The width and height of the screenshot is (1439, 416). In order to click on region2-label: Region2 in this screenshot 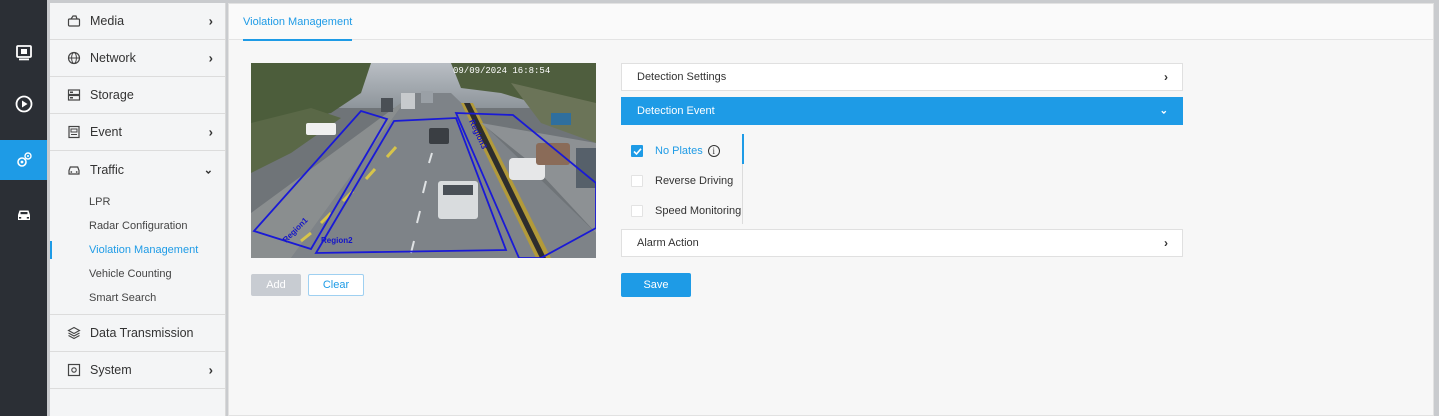, I will do `click(337, 240)`.